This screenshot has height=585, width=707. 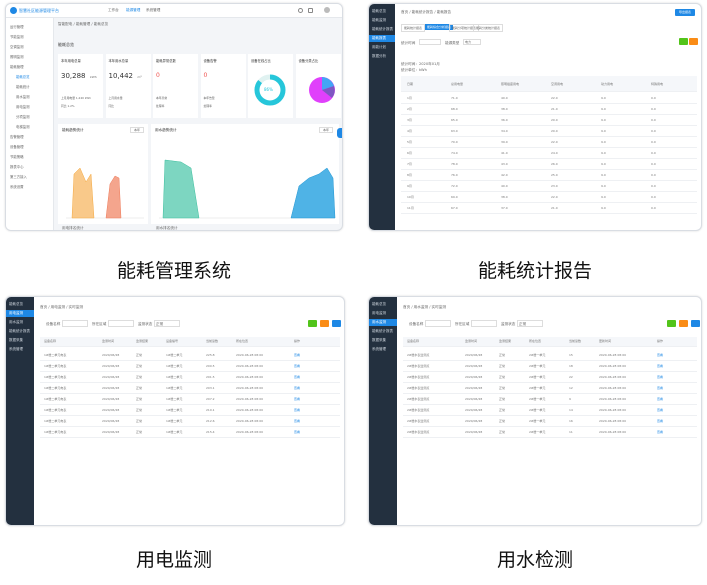 I want to click on sidebar-item: 运行管理, so click(x=17, y=26).